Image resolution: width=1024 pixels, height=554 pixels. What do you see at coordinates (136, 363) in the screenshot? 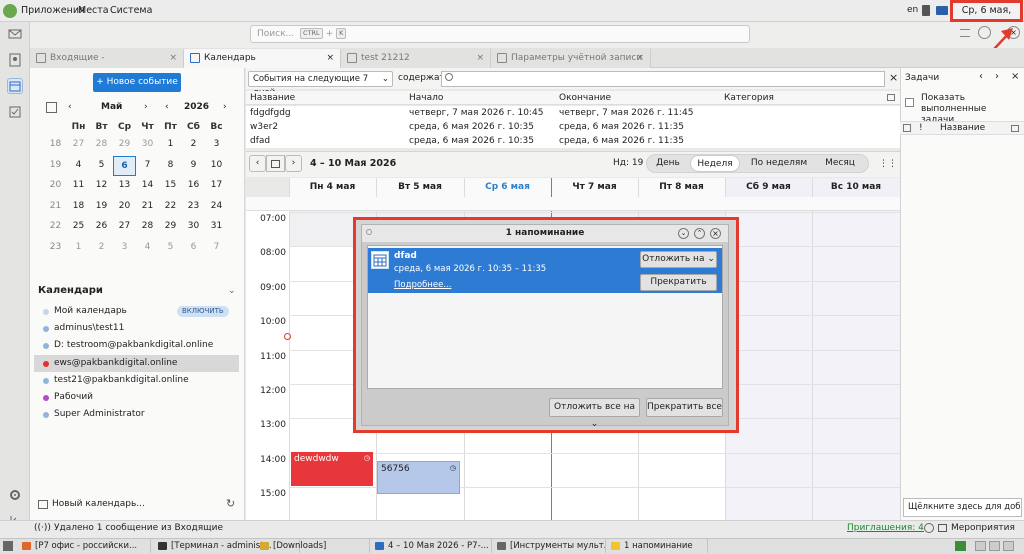
I see `calendar-item: ews@pakbankdigital.online` at bounding box center [136, 363].